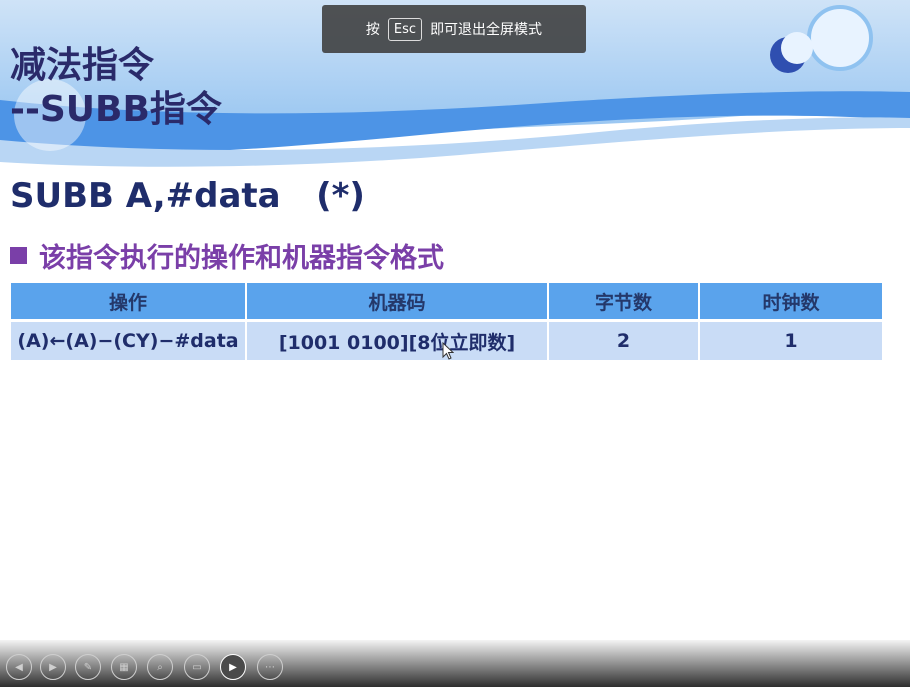 The width and height of the screenshot is (910, 687). Describe the element at coordinates (124, 667) in the screenshot. I see `slides-icon: ▦` at that location.